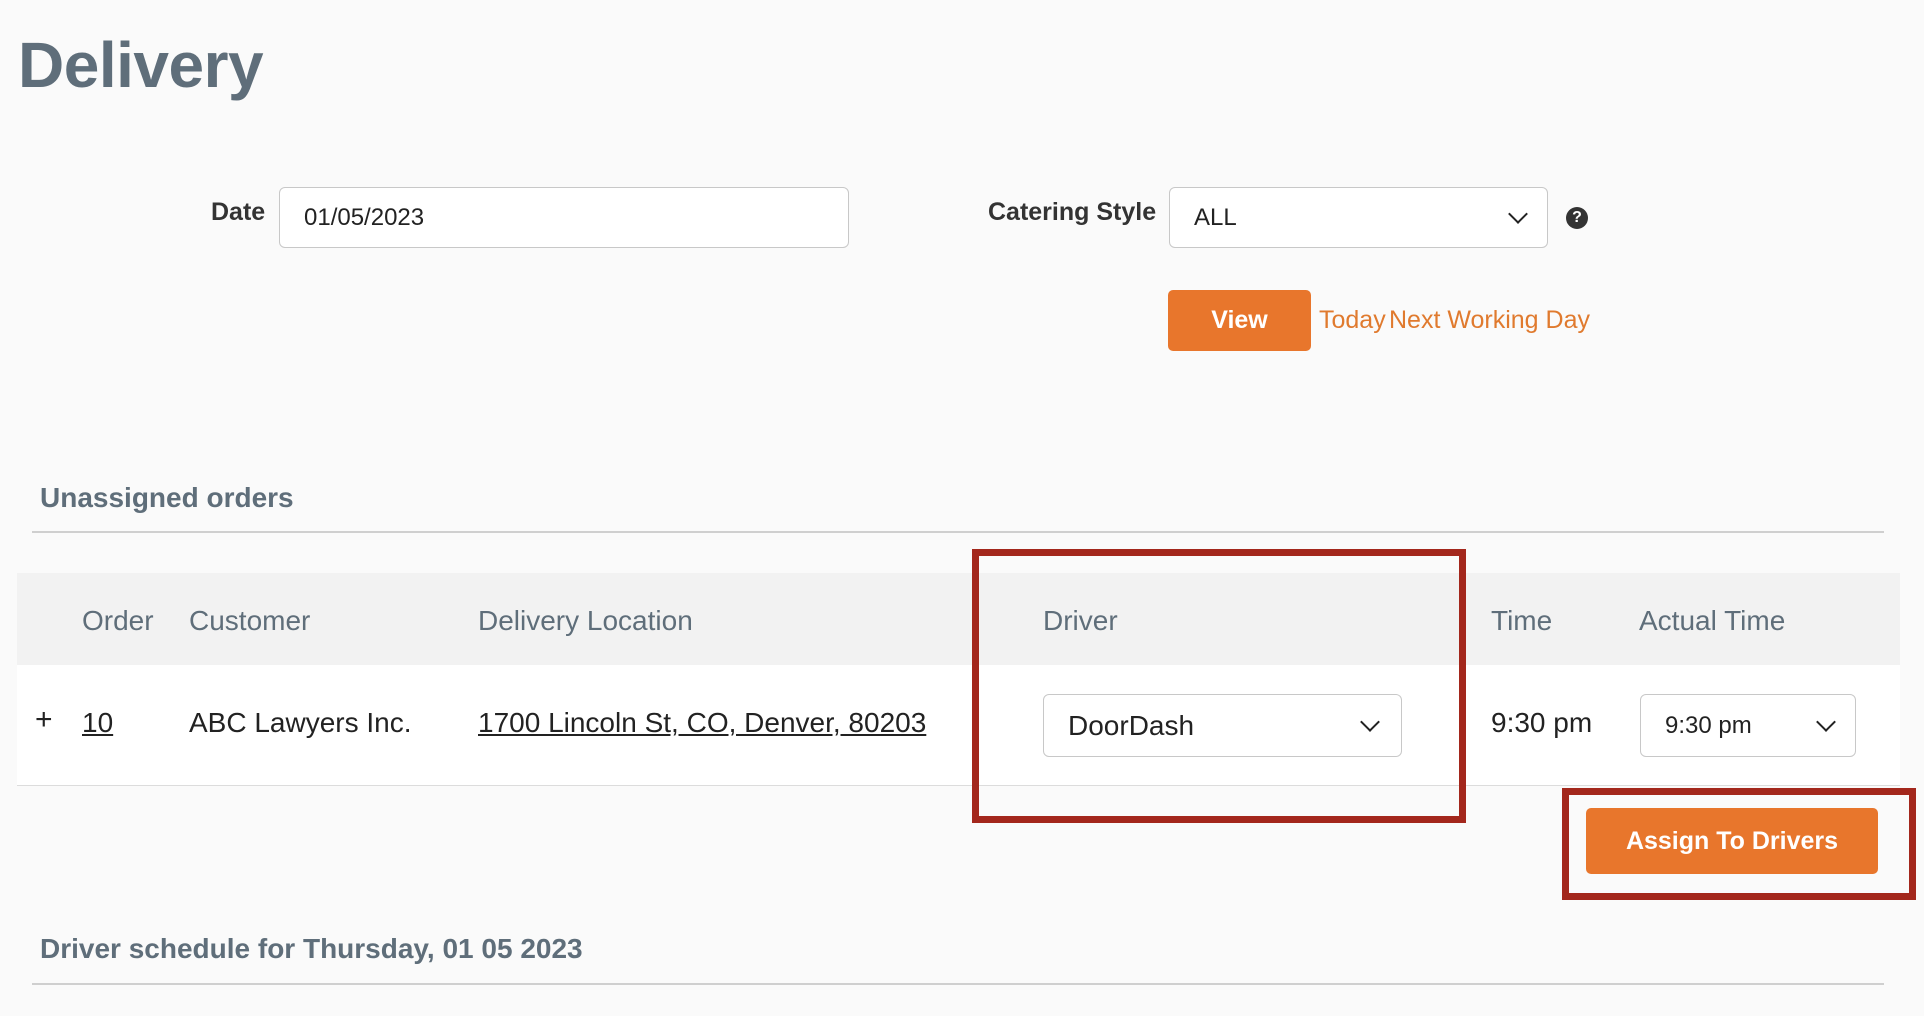 This screenshot has width=1924, height=1016. I want to click on scheduled-time: 9:30 pm, so click(1542, 722).